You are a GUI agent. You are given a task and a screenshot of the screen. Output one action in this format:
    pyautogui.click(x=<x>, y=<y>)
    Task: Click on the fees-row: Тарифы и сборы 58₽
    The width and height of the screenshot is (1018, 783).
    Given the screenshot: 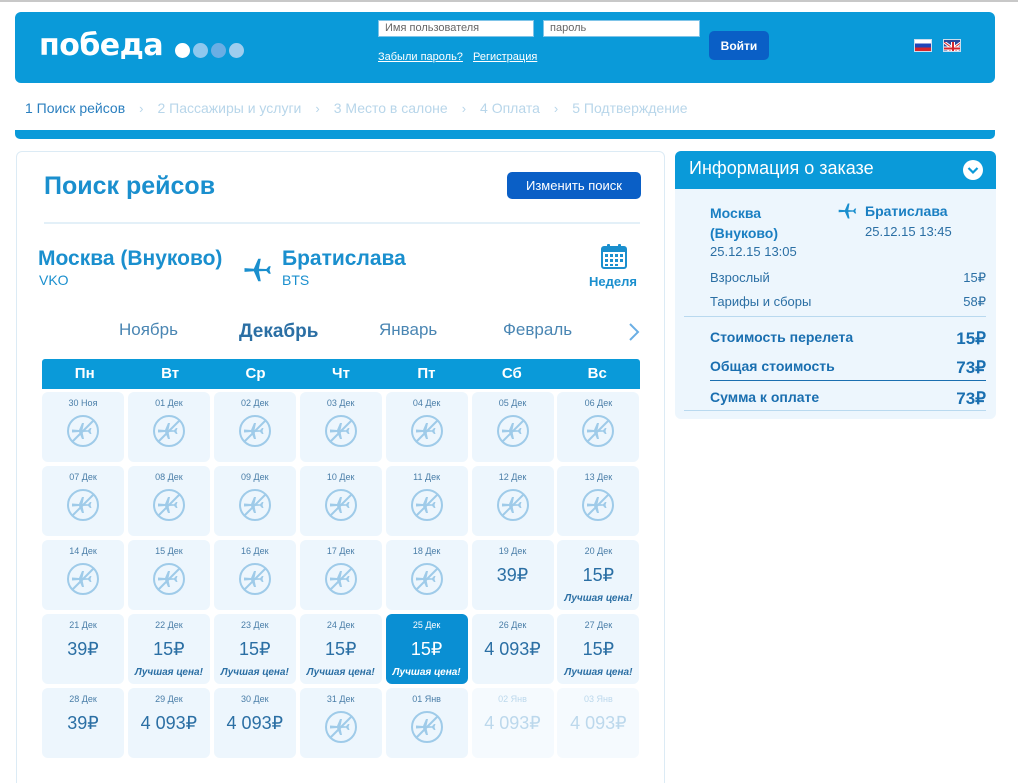 What is the action you would take?
    pyautogui.click(x=848, y=302)
    